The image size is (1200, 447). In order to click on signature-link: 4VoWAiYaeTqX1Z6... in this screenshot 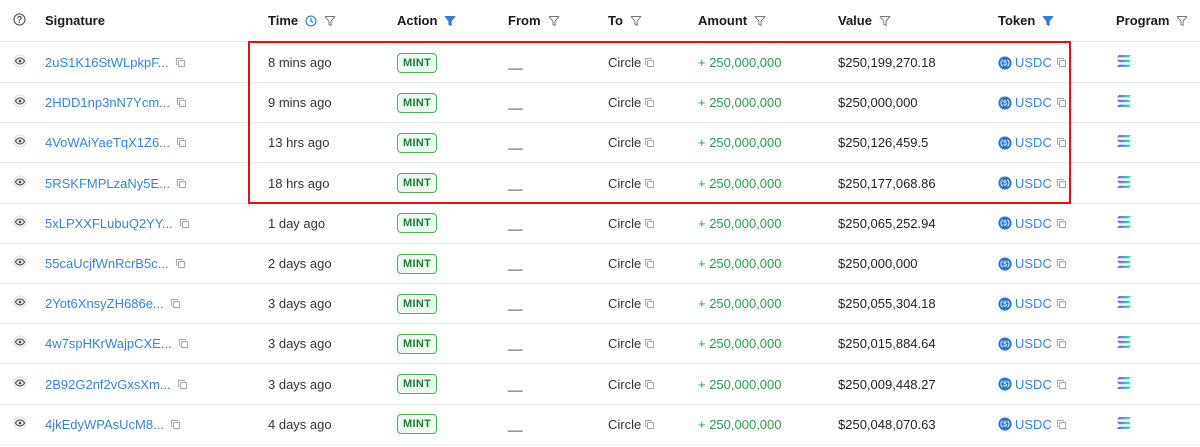, I will do `click(107, 142)`.